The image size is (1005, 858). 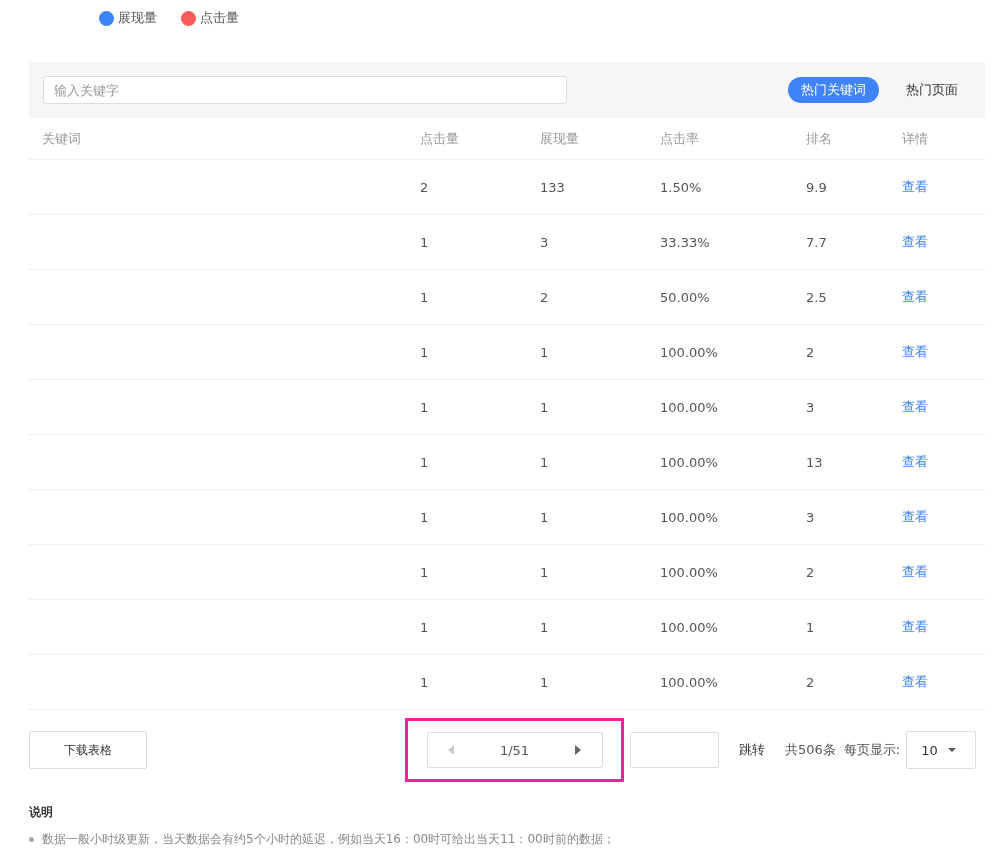 What do you see at coordinates (680, 138) in the screenshot?
I see `column-header: 点击率` at bounding box center [680, 138].